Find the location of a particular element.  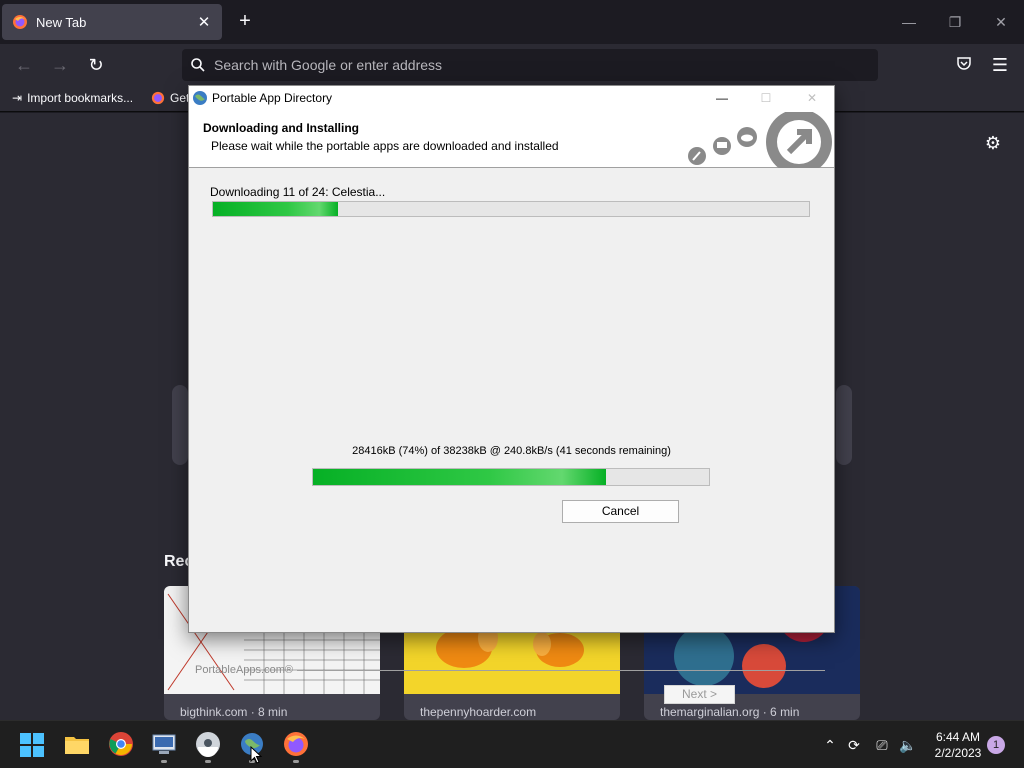

address-bar: Search with Google or enter address is located at coordinates (530, 65).